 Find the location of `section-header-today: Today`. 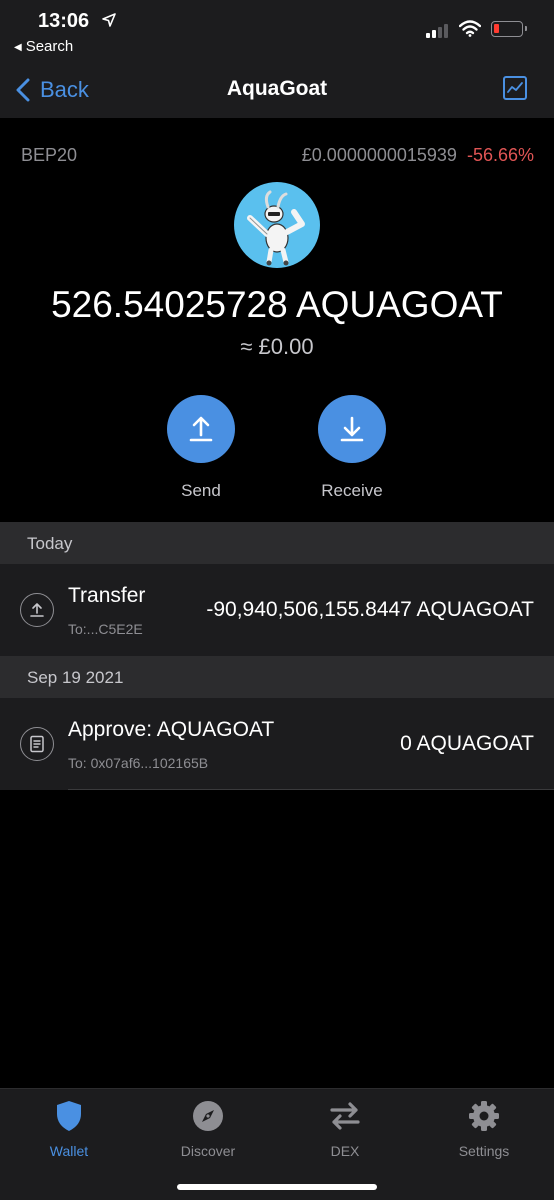

section-header-today: Today is located at coordinates (277, 543).